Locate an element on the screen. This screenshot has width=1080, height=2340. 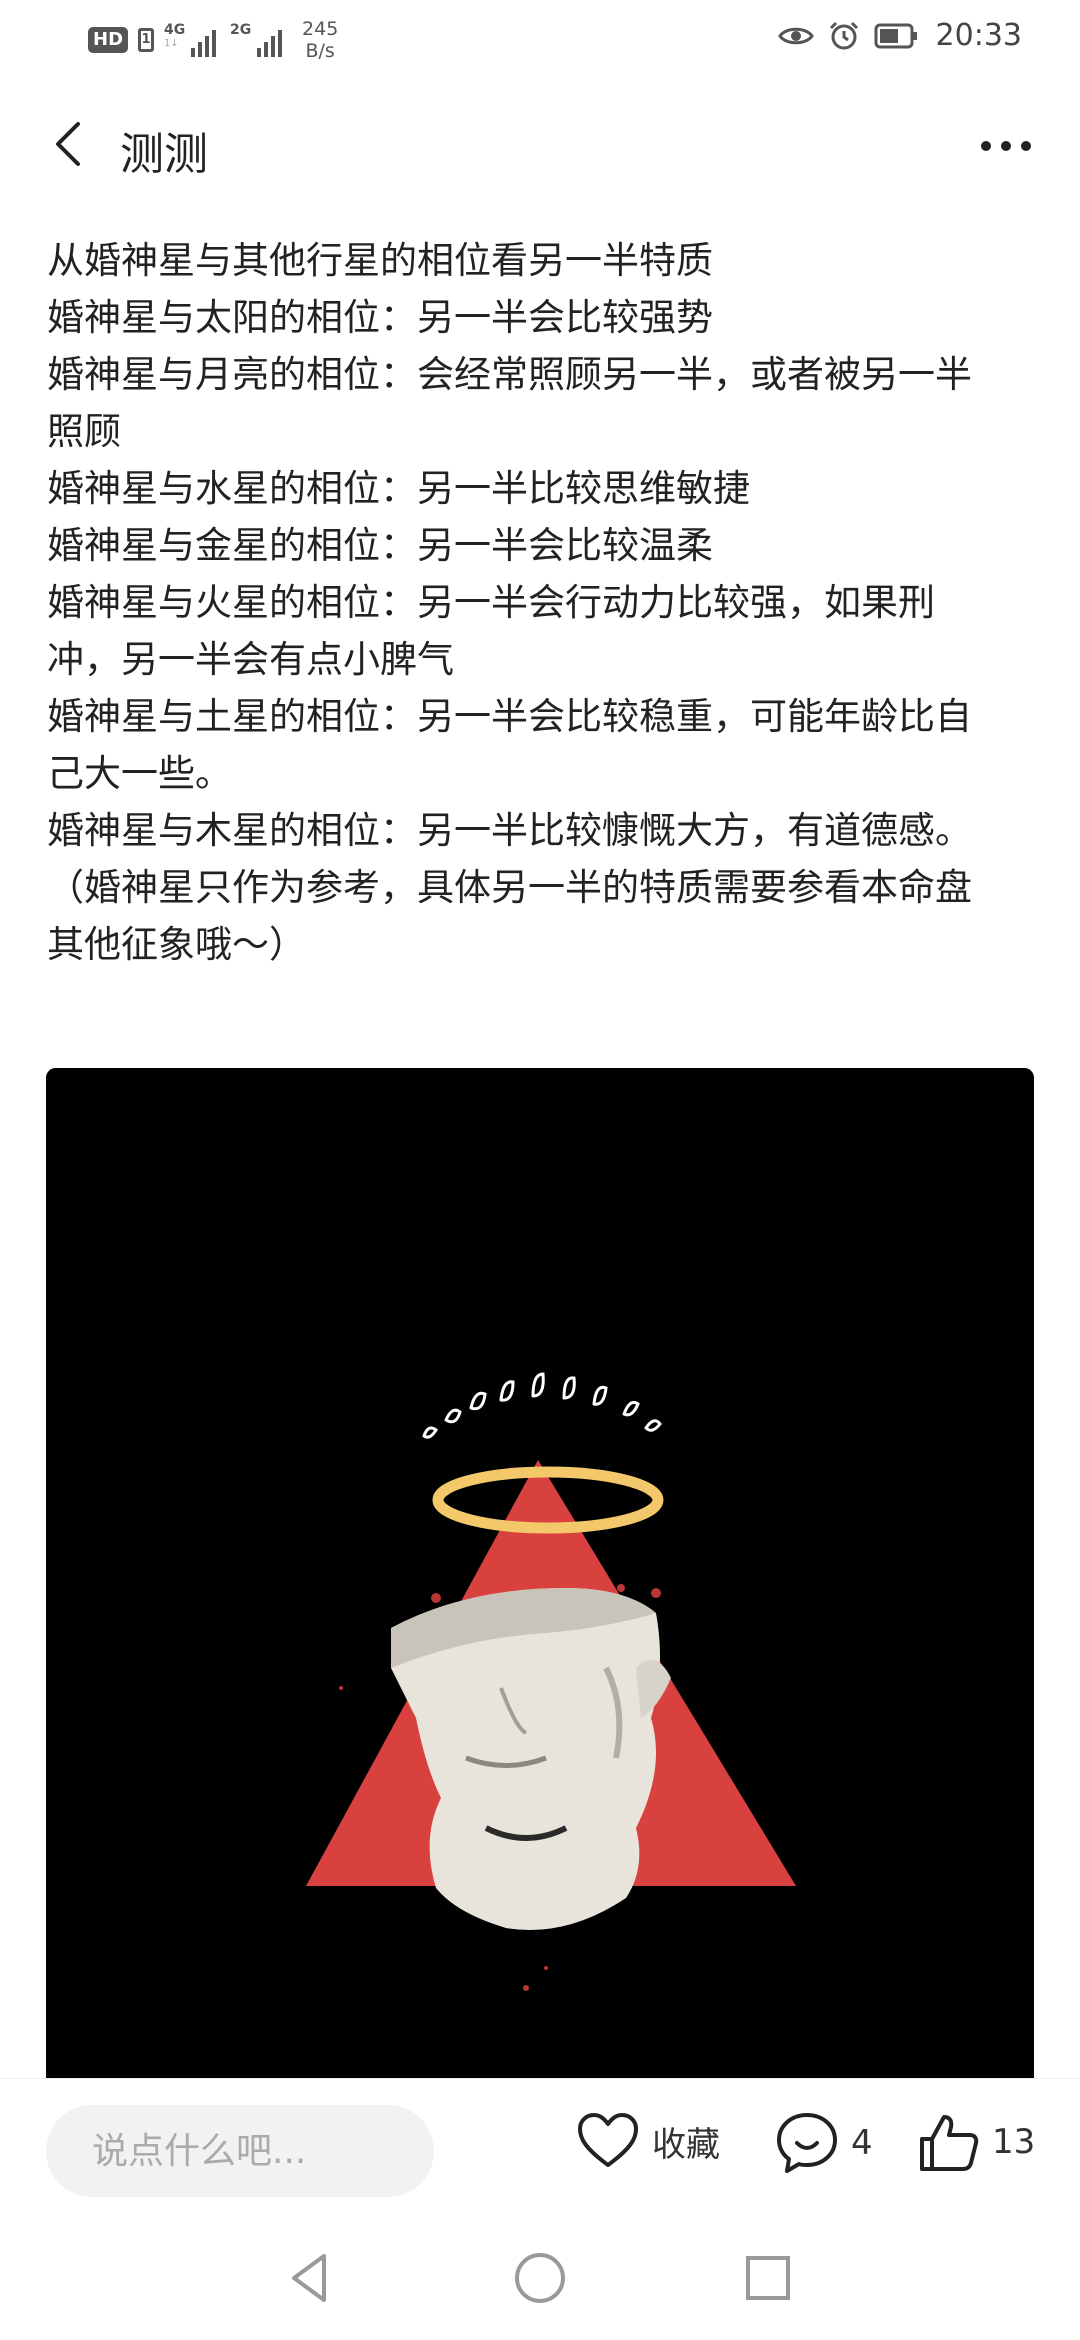
app-bar: 测测 is located at coordinates (540, 145).